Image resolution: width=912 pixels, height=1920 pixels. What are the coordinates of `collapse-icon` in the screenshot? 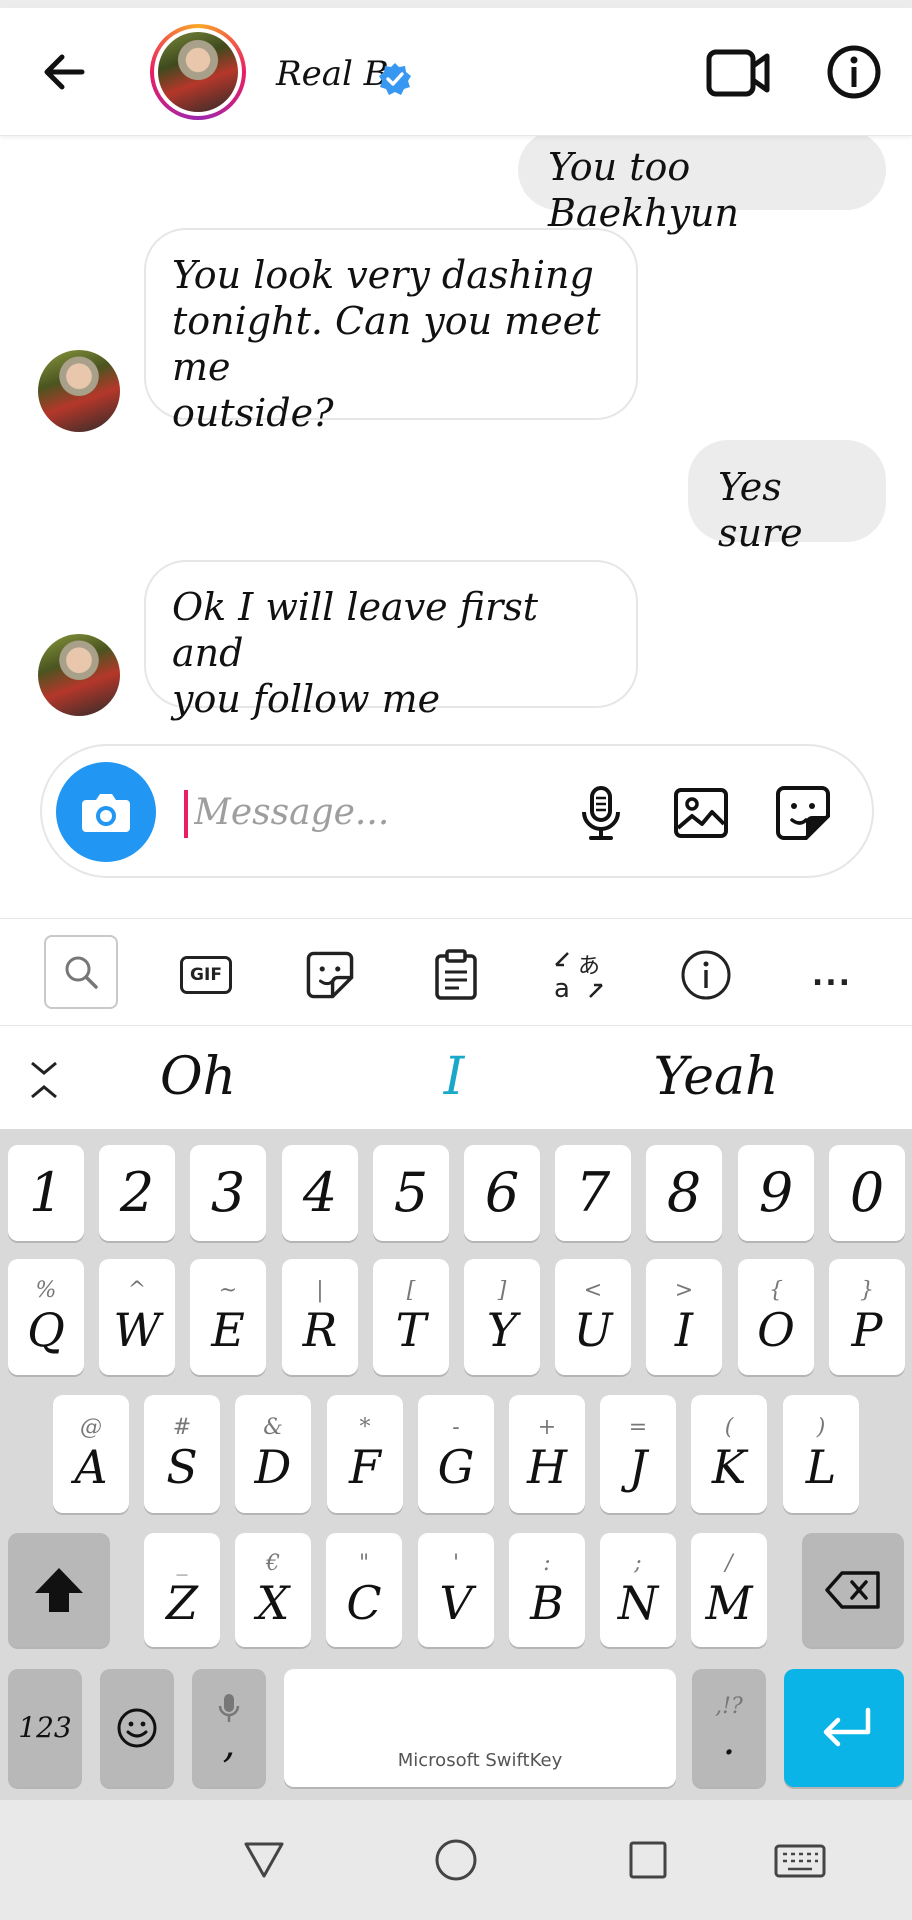 It's located at (44, 1080).